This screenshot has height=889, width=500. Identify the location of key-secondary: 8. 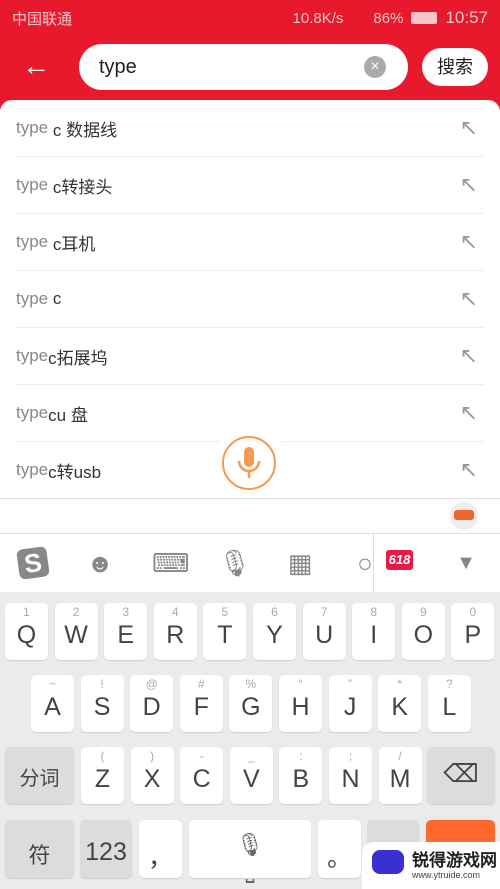
(374, 612).